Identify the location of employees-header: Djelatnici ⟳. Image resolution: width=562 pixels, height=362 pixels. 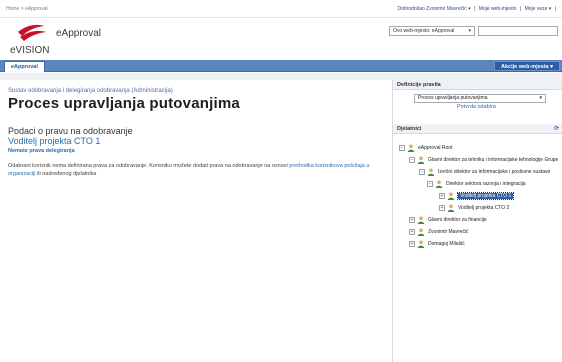
(477, 129).